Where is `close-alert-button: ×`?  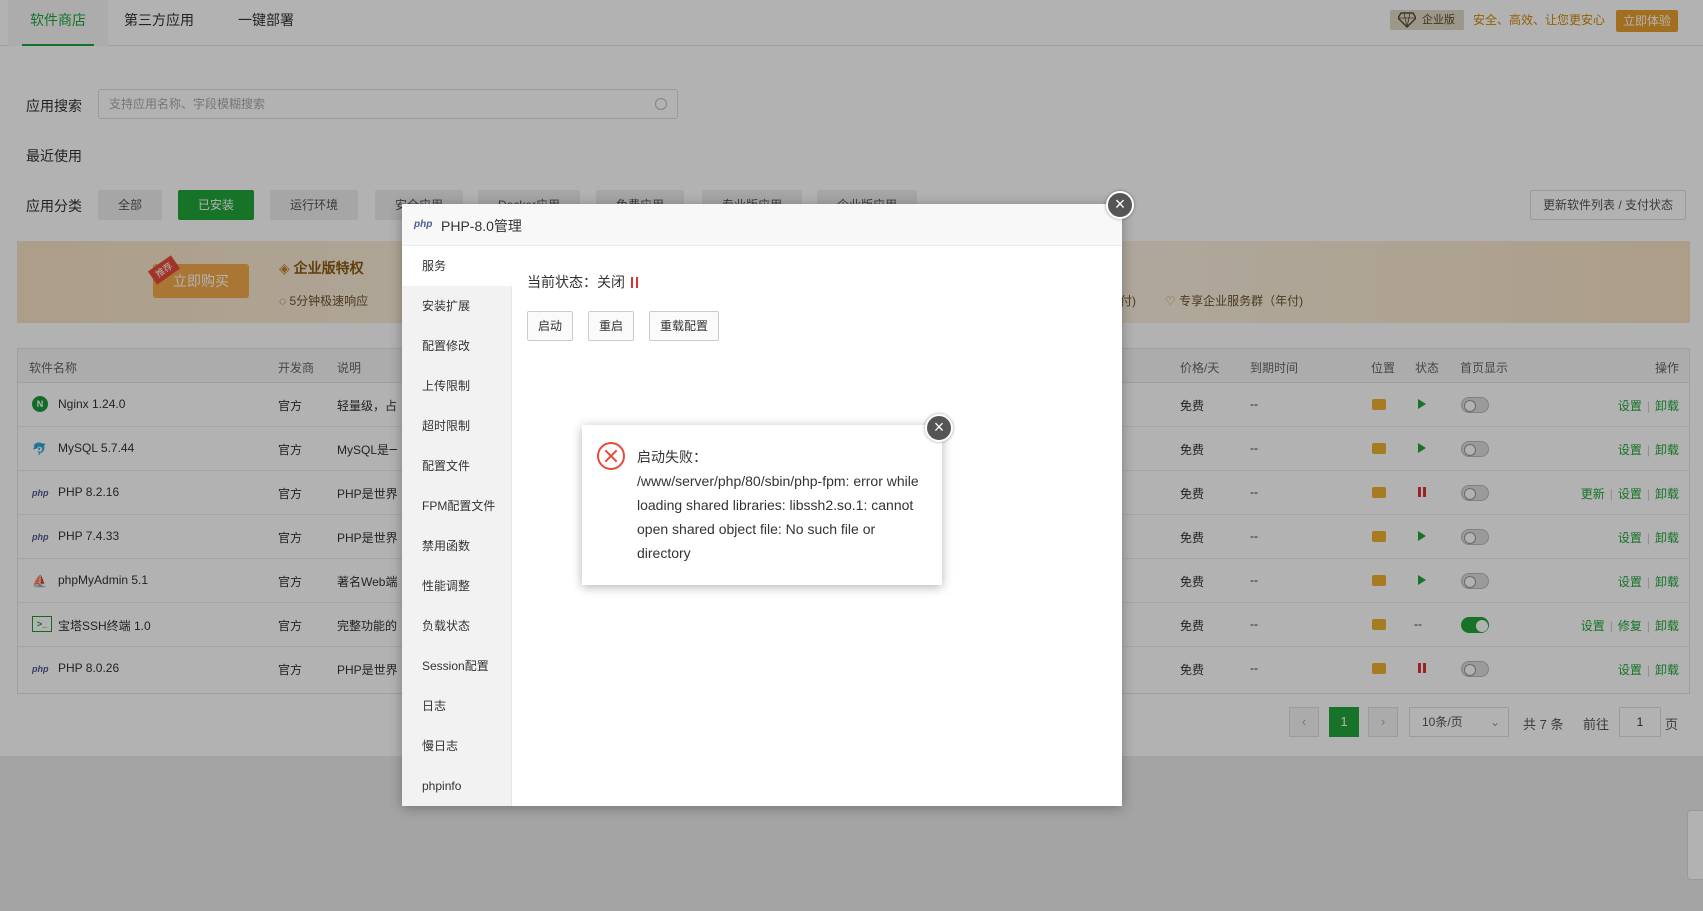
close-alert-button: × is located at coordinates (939, 428).